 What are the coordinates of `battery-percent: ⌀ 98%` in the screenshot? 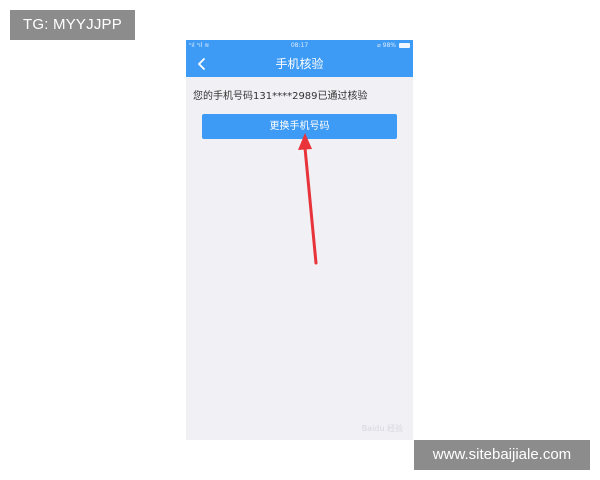 It's located at (386, 45).